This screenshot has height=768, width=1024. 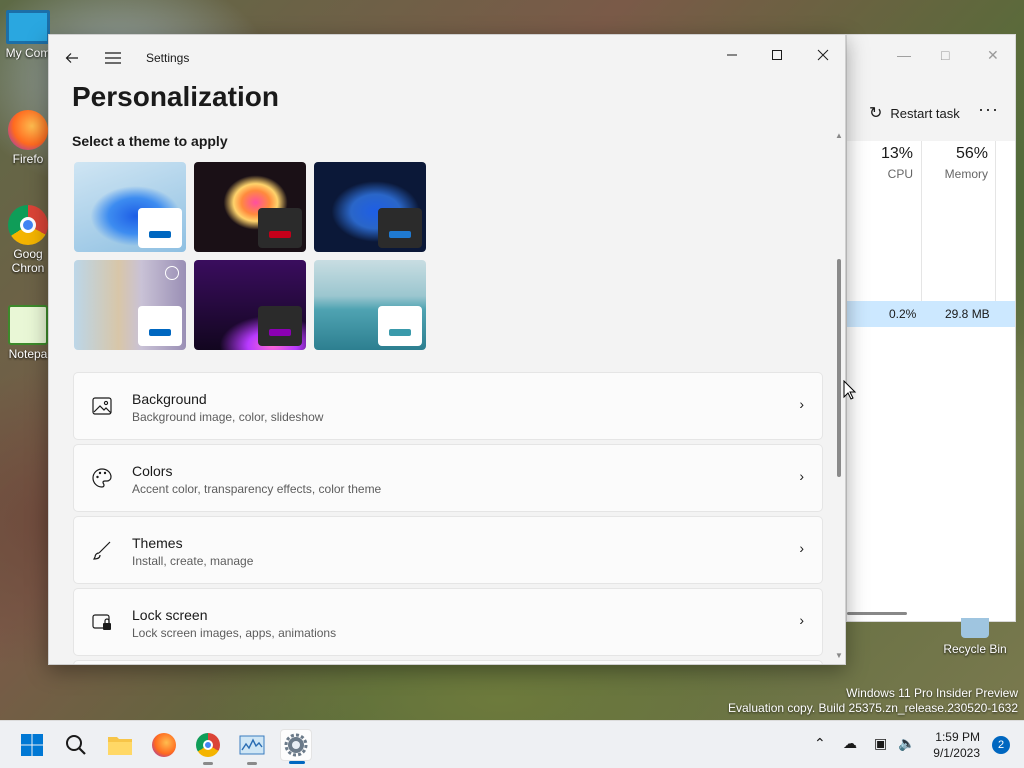 What do you see at coordinates (993, 55) in the screenshot?
I see `close-icon: ✕` at bounding box center [993, 55].